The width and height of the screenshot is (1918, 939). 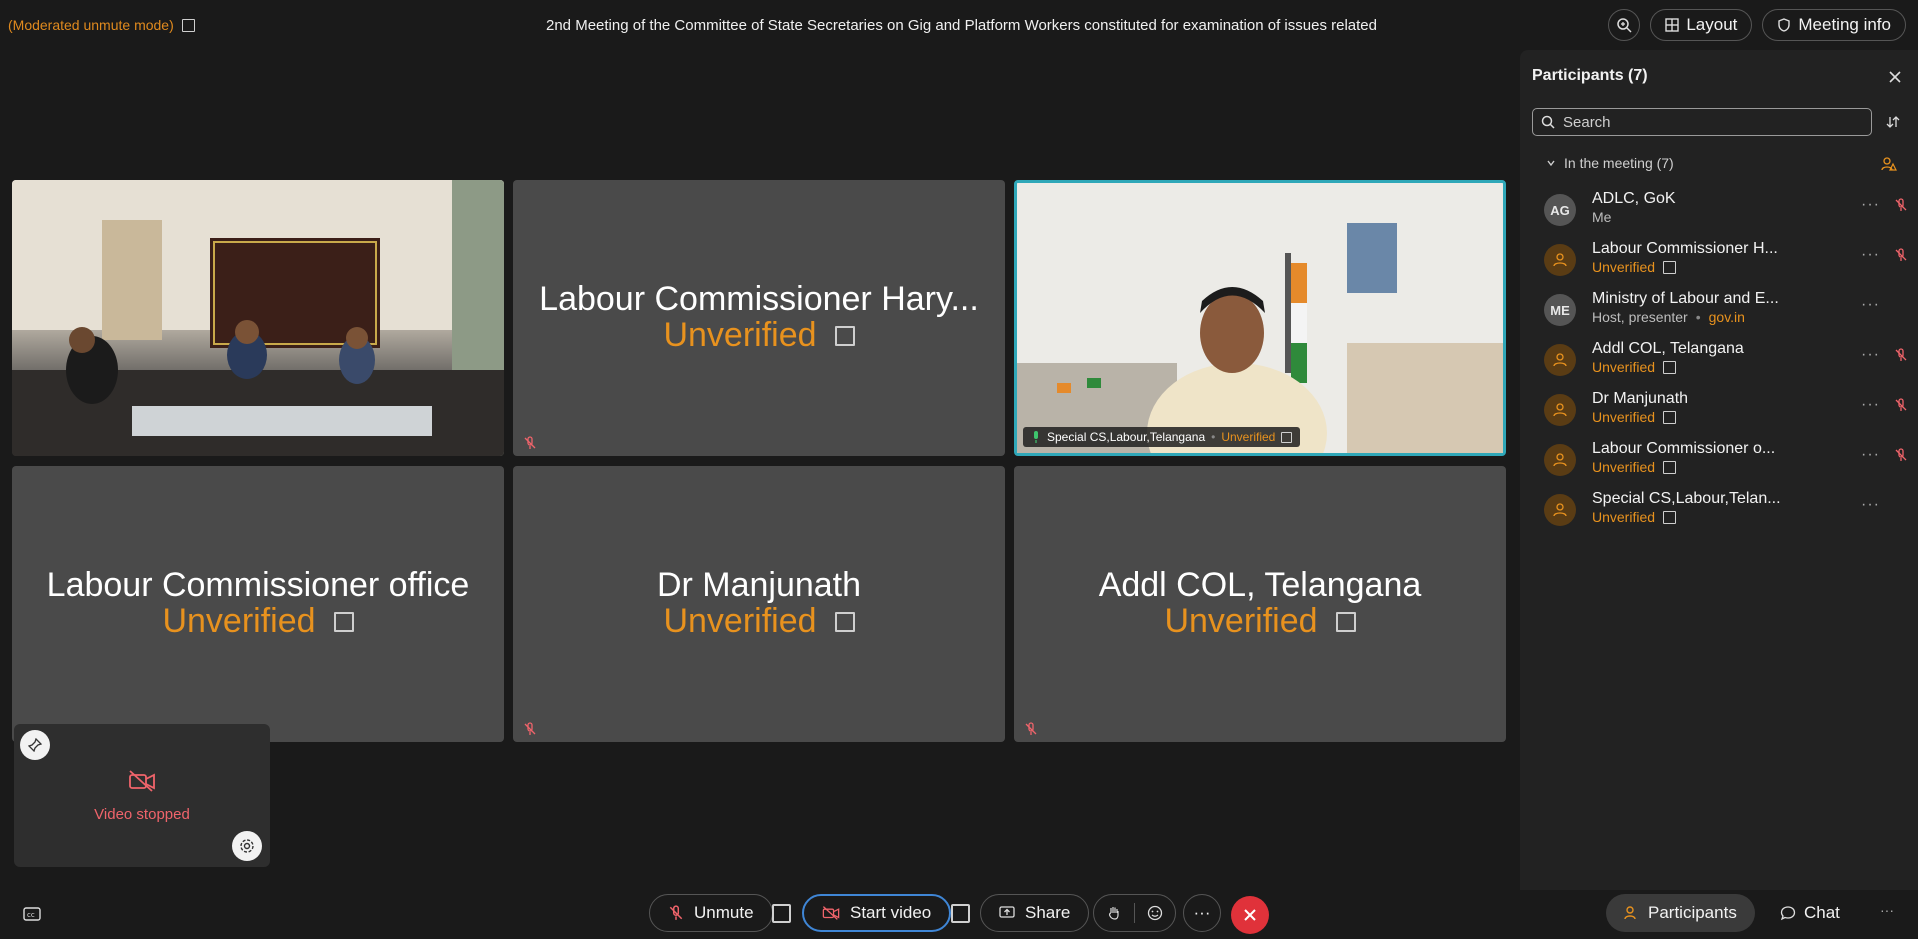 What do you see at coordinates (1672, 25) in the screenshot?
I see `layout-grid-icon` at bounding box center [1672, 25].